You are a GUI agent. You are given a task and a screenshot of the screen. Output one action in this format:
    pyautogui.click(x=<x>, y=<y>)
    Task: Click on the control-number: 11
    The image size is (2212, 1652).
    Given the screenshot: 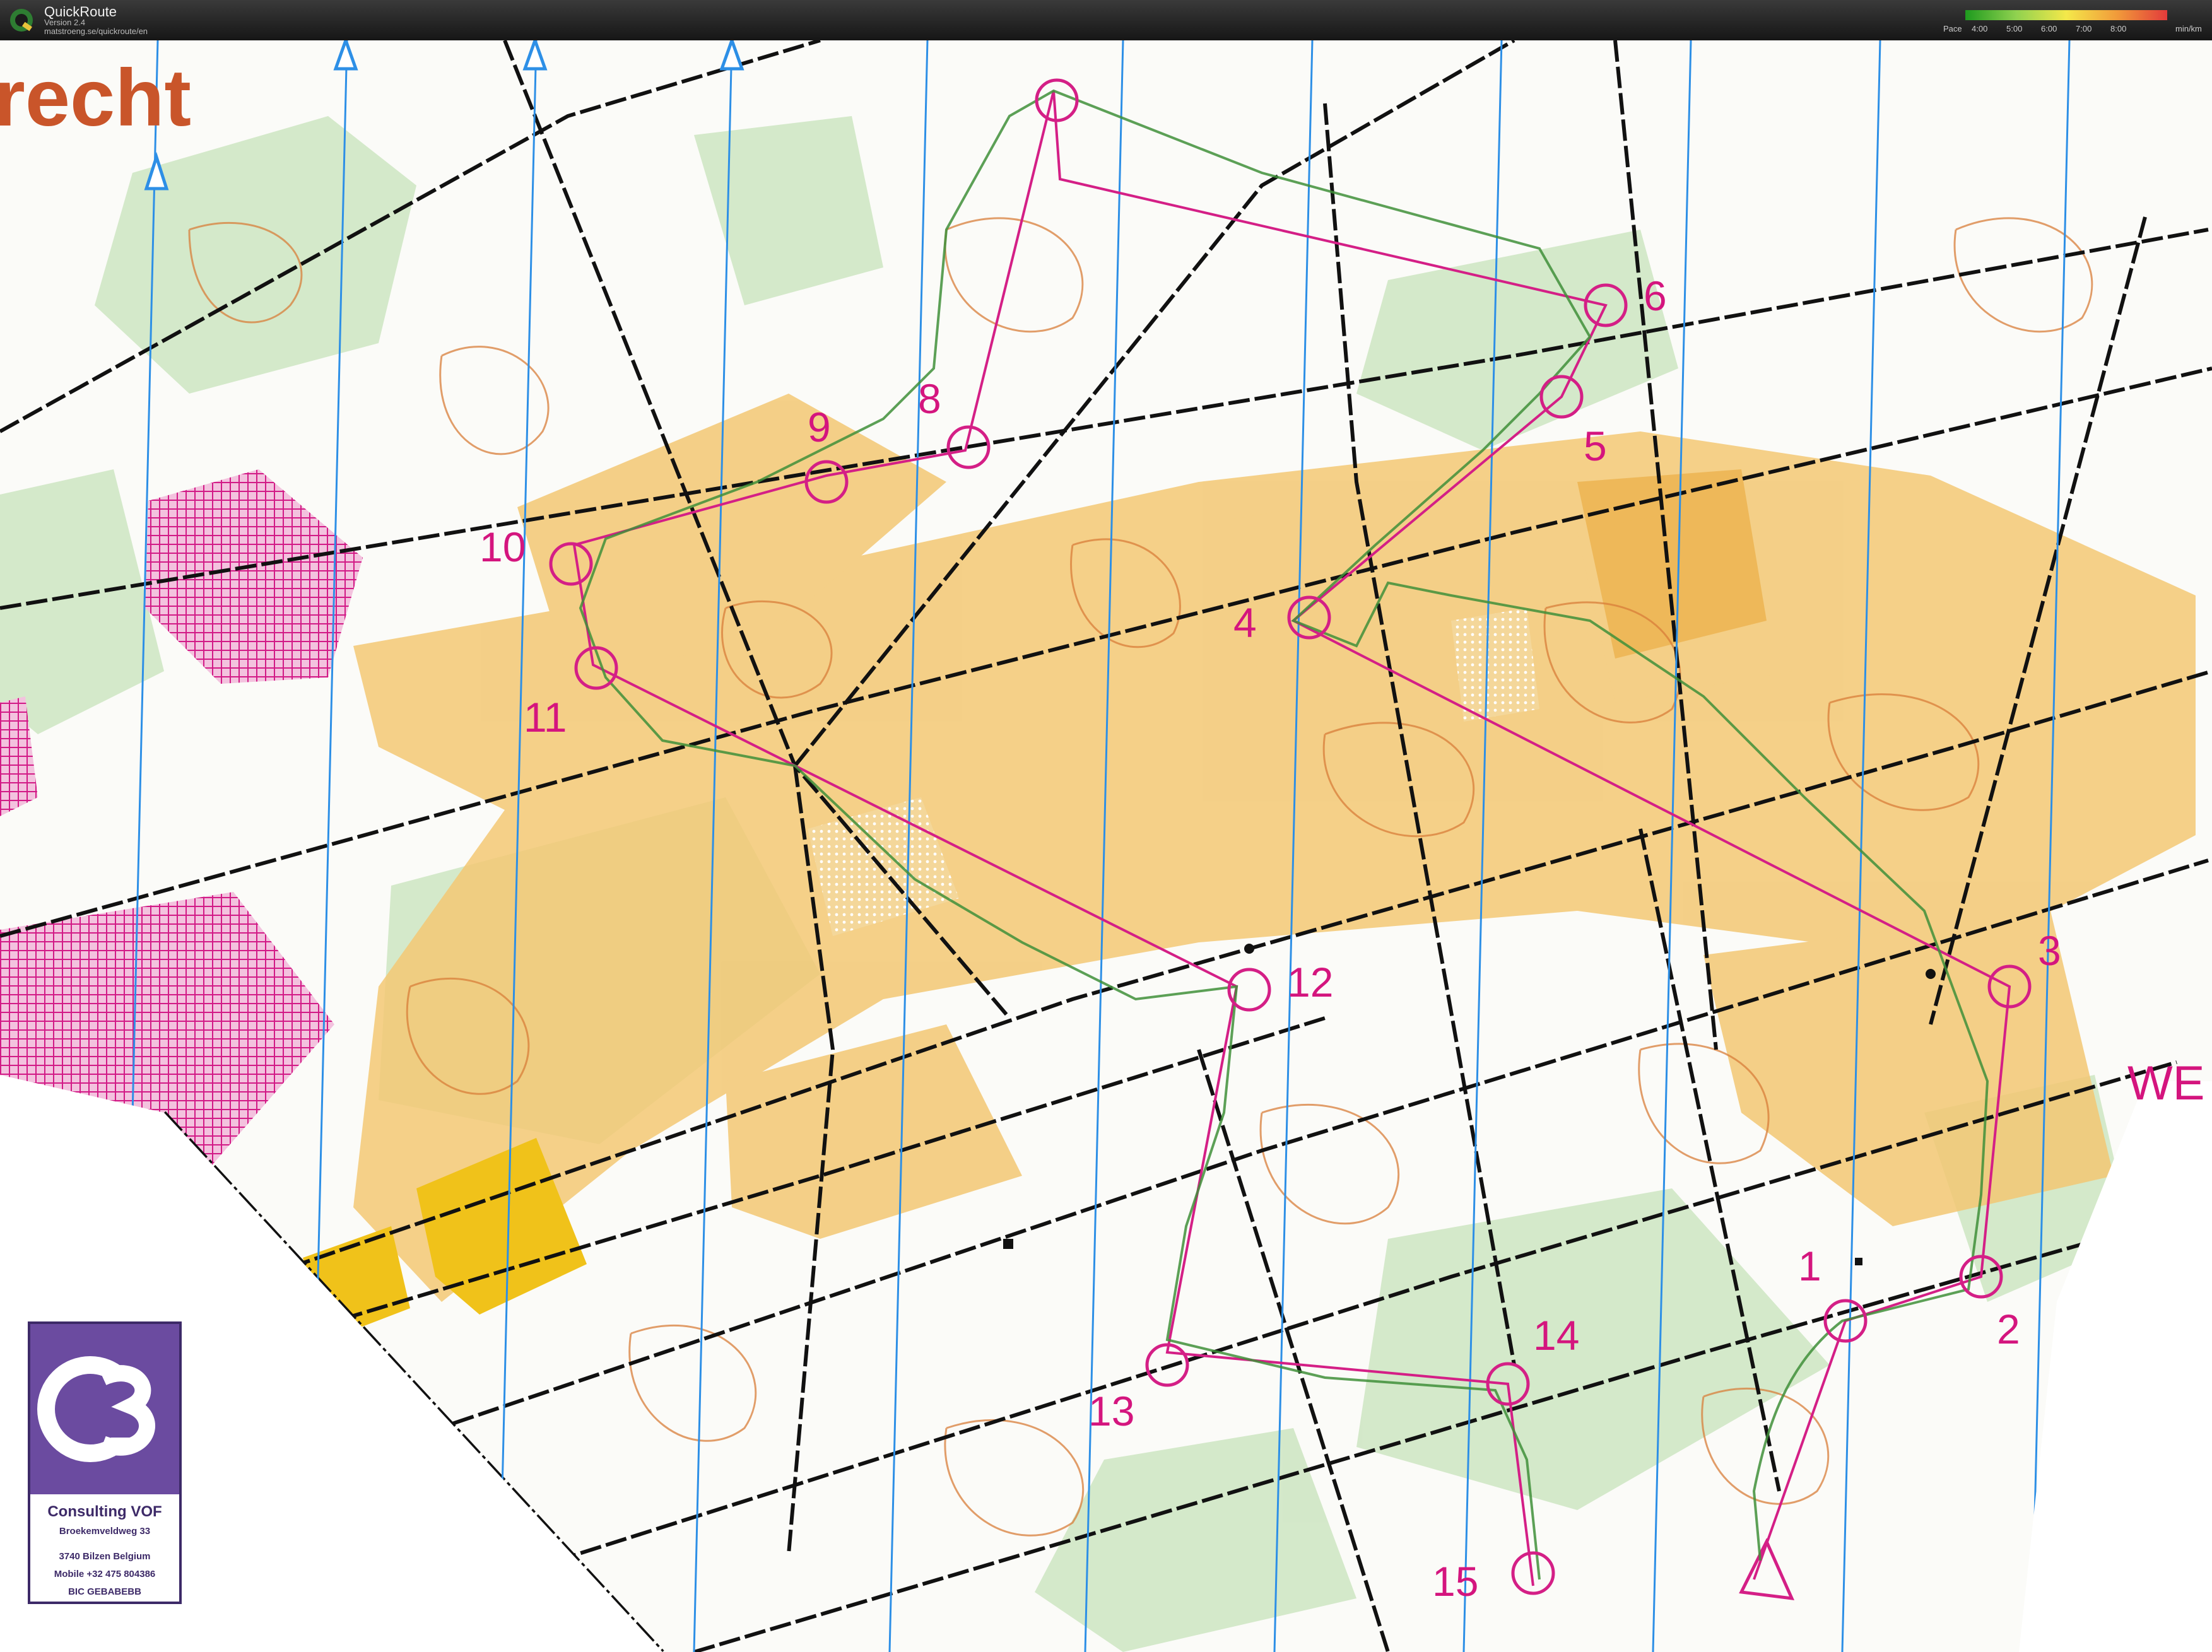 What is the action you would take?
    pyautogui.click(x=545, y=717)
    